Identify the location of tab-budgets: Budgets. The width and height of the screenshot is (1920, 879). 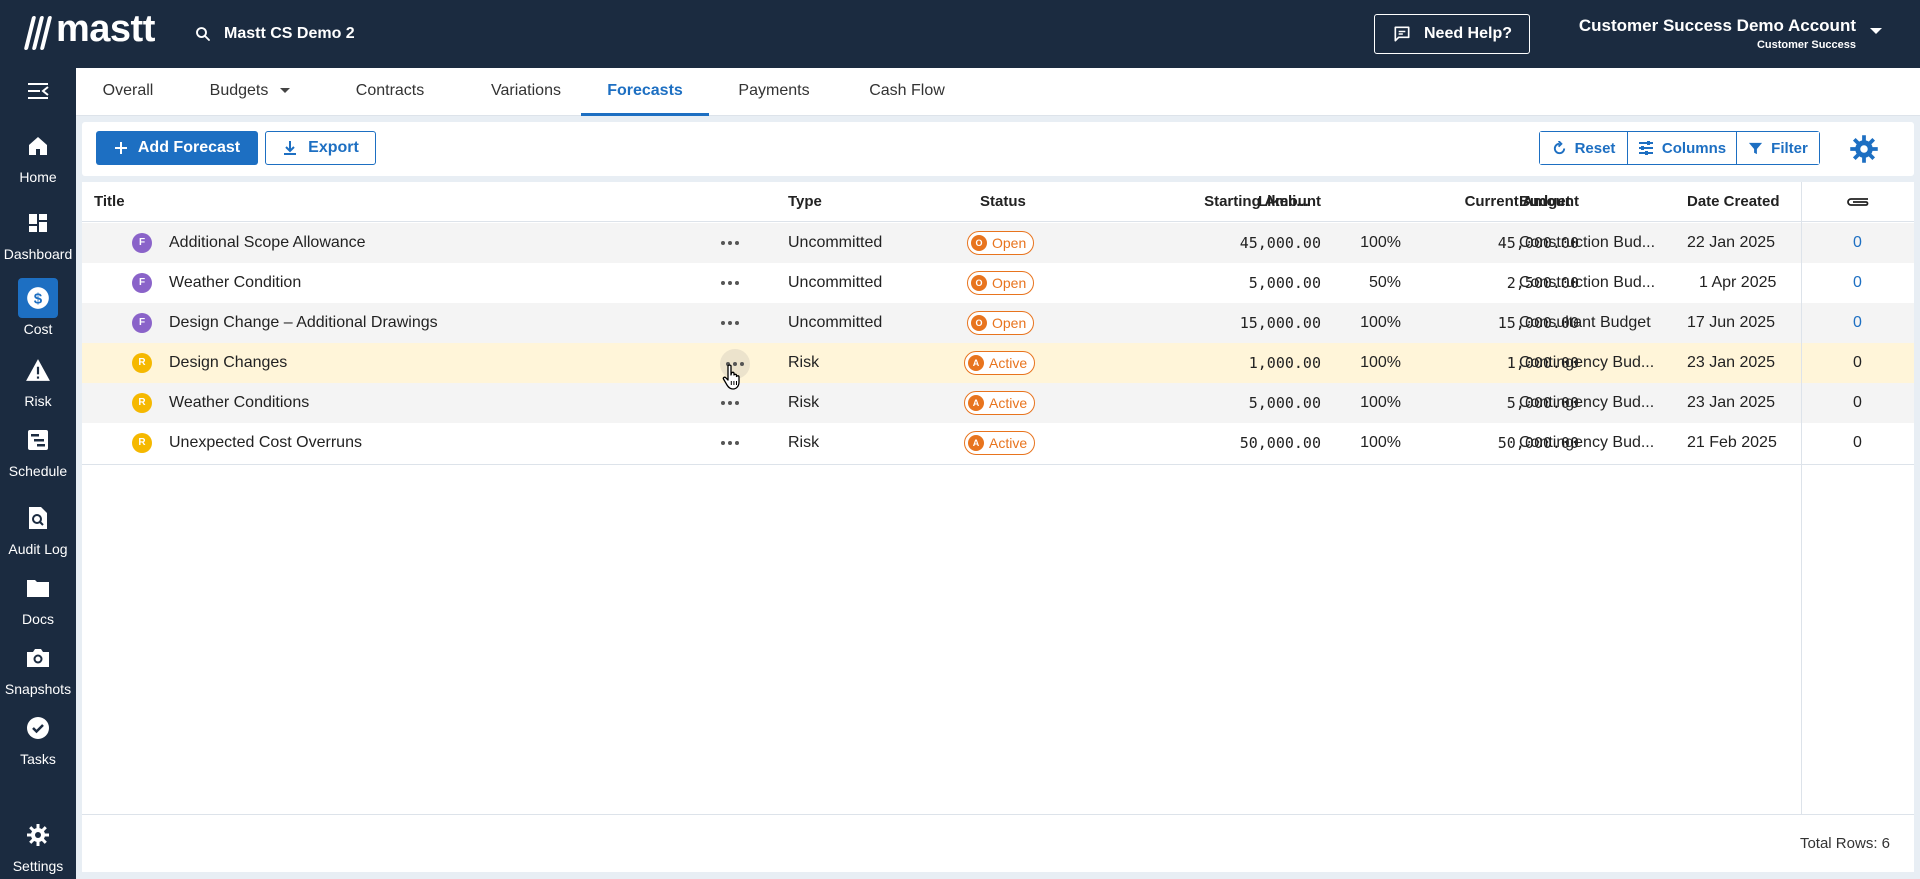
(250, 92).